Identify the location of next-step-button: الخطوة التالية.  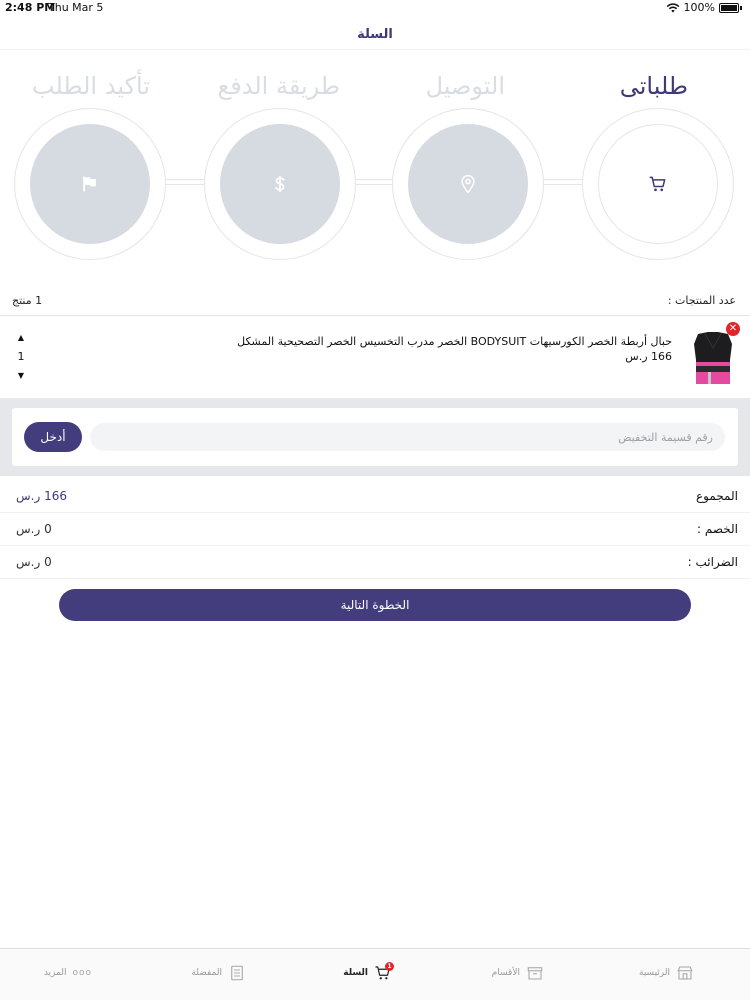
(375, 605).